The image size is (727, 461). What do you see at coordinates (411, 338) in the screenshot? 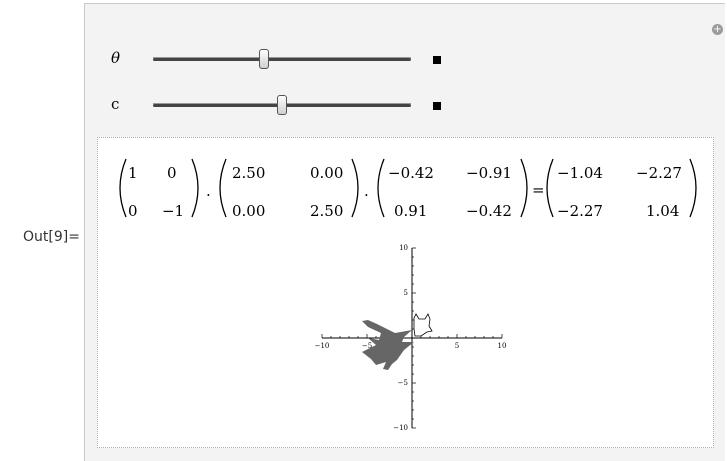
I see `transform-plot: −10 −5 5 10 10 5 −5 −10` at bounding box center [411, 338].